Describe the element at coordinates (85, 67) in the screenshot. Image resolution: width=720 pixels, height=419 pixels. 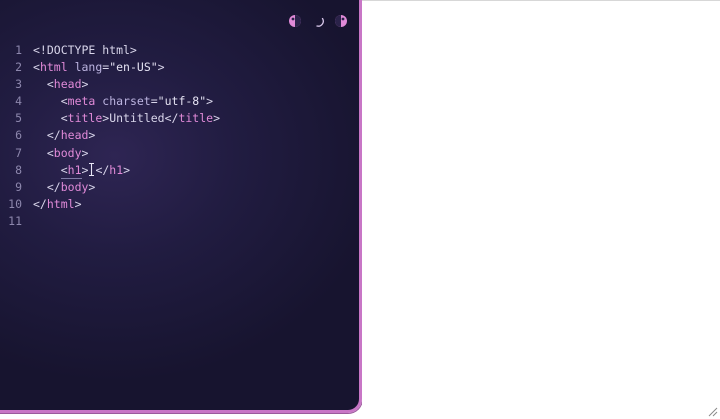
I see `attribute: lang` at that location.